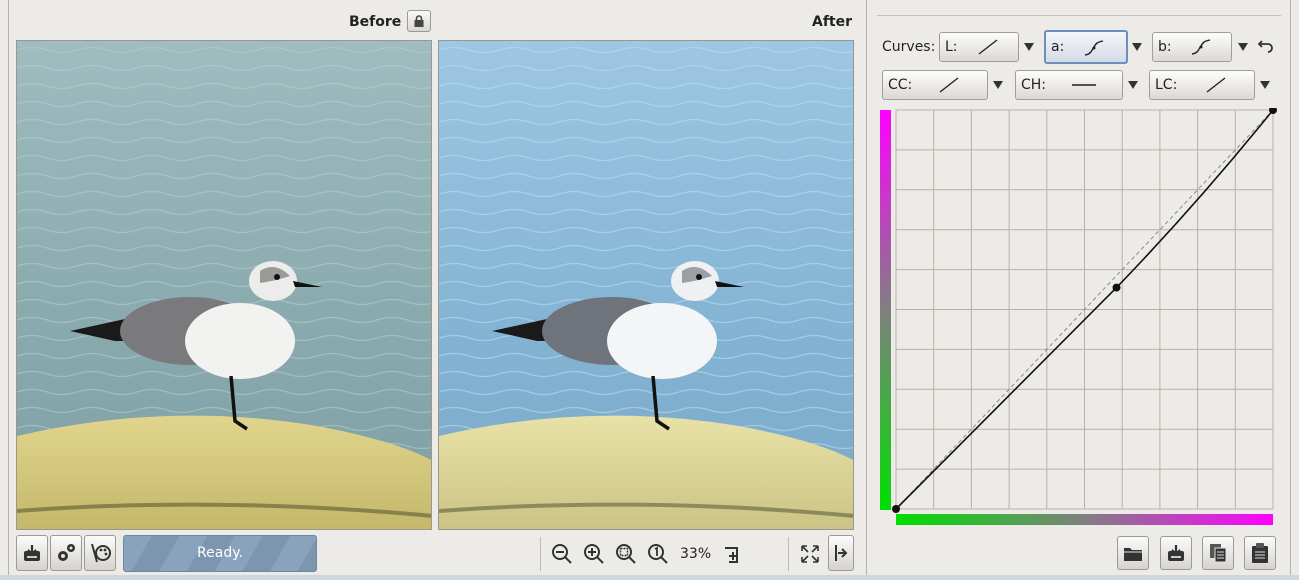 This screenshot has height=580, width=1299. I want to click on save-image-button, so click(32, 553).